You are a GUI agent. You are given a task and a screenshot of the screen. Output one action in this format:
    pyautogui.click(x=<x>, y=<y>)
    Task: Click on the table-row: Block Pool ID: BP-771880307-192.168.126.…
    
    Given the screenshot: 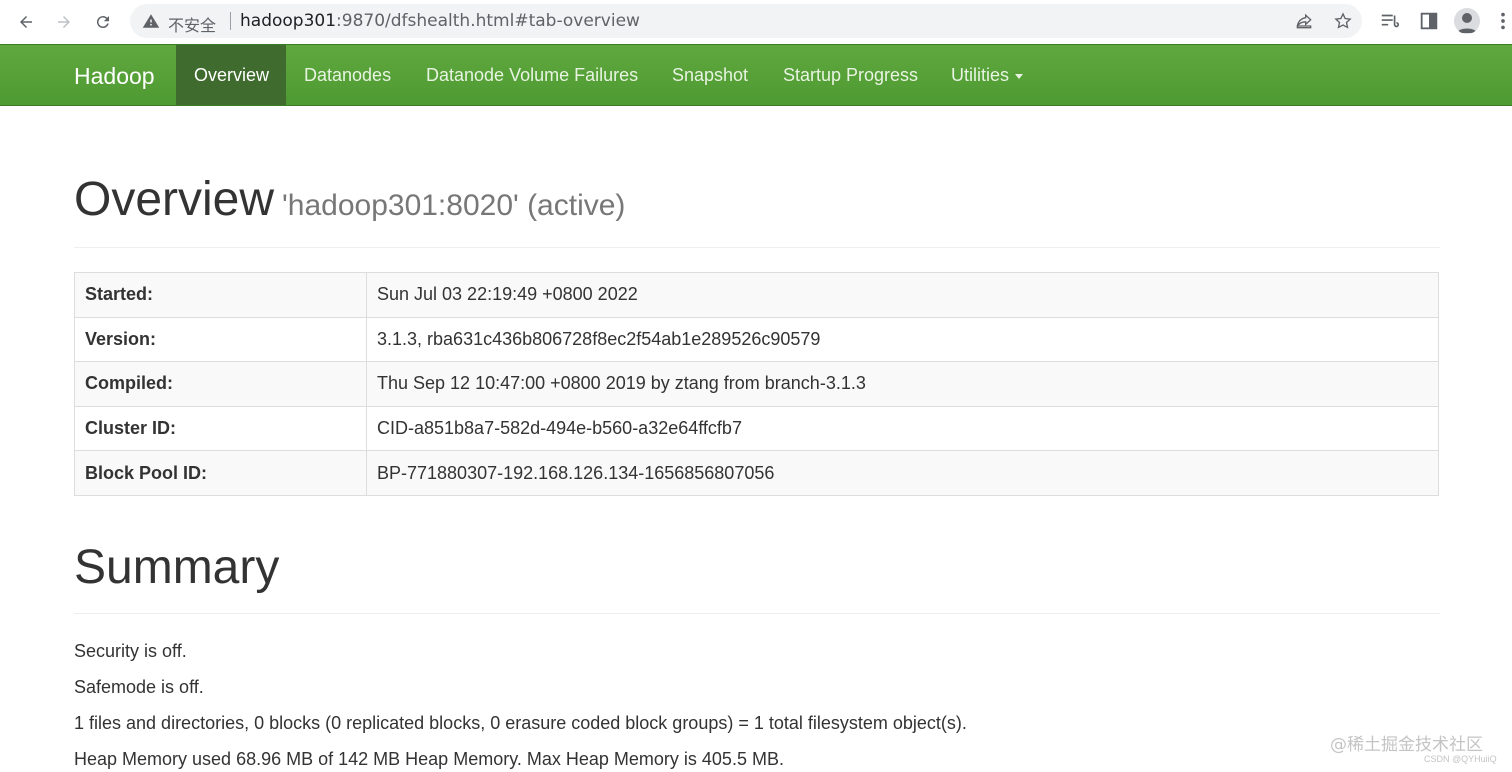 What is the action you would take?
    pyautogui.click(x=756, y=473)
    